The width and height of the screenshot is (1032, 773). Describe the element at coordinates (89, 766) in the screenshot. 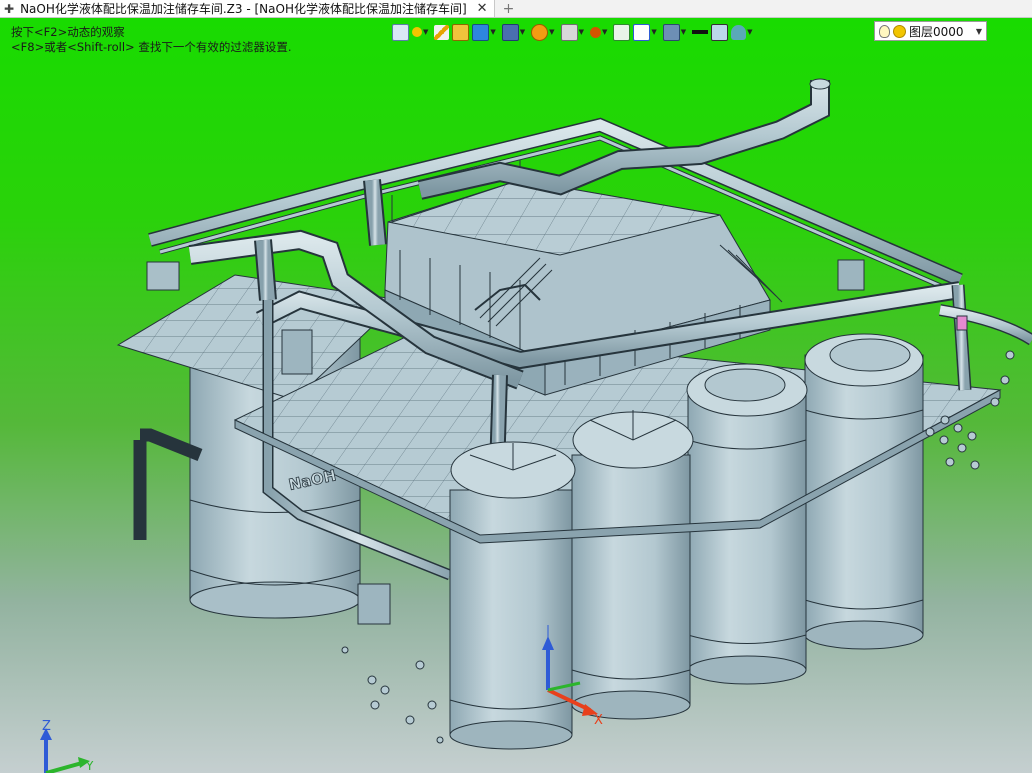

I see `view-triad-y-label: Y` at that location.